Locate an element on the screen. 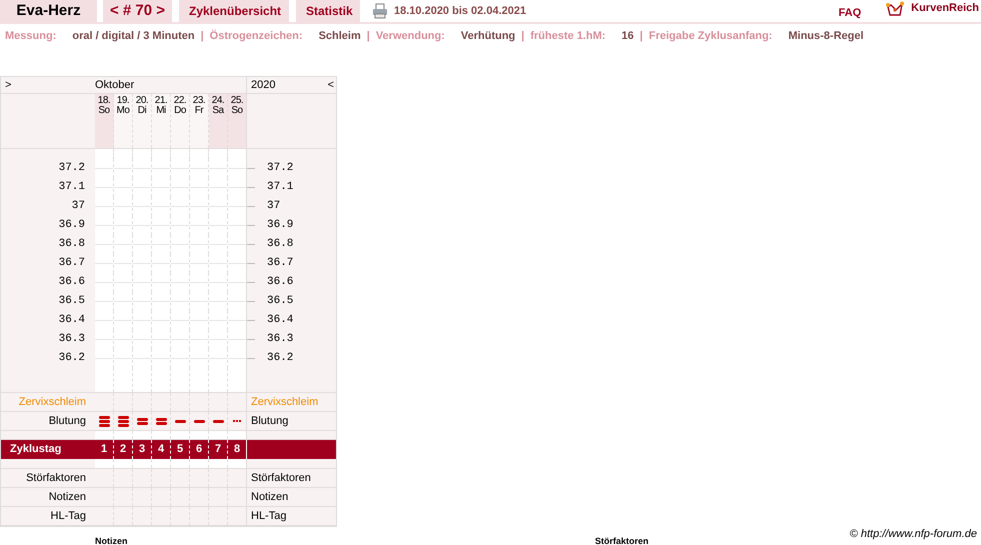 The image size is (981, 545). day-header: 23. Fr is located at coordinates (199, 121).